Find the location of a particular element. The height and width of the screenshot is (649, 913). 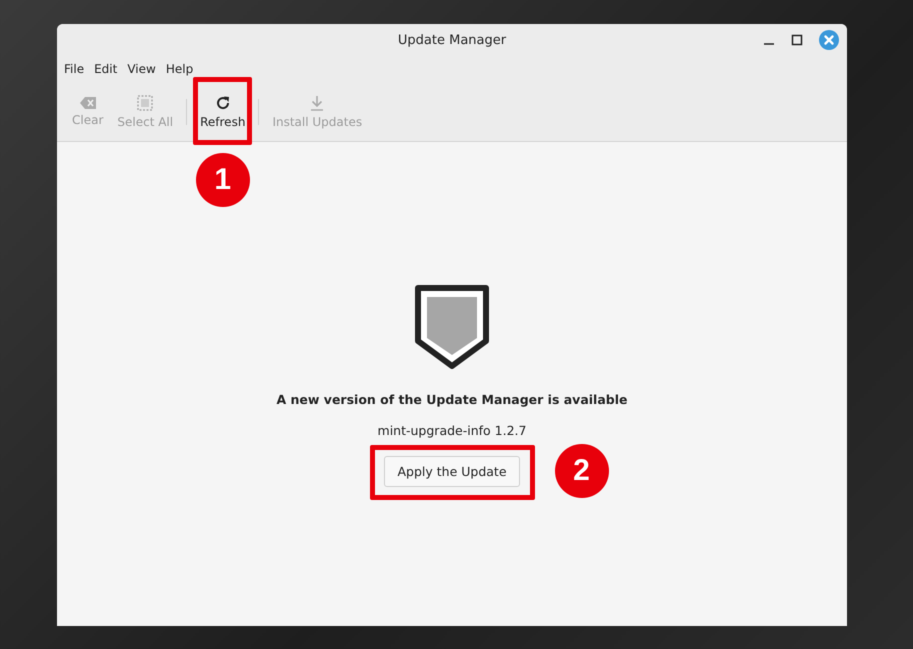

toolbar-button: Refresh is located at coordinates (222, 111).